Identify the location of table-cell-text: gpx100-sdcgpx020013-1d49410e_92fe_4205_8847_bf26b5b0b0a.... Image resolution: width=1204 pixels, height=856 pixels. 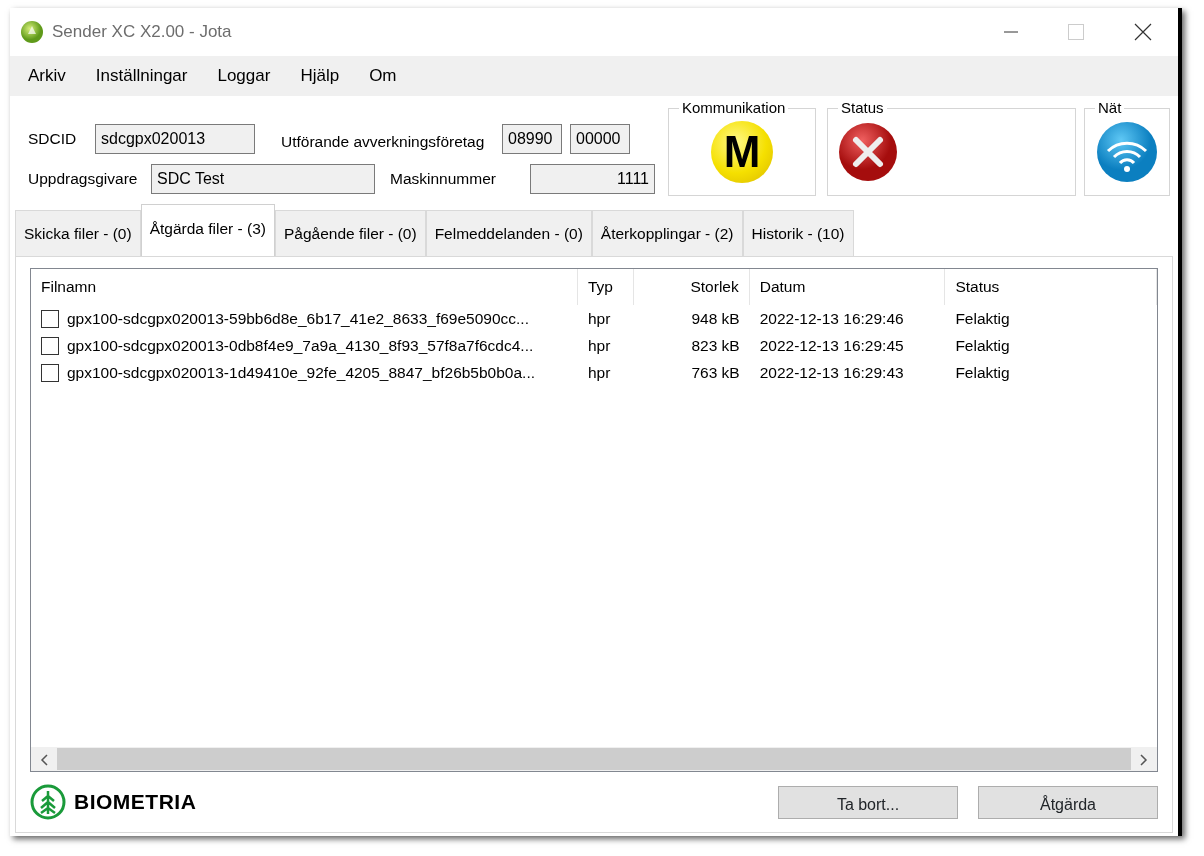
(301, 372).